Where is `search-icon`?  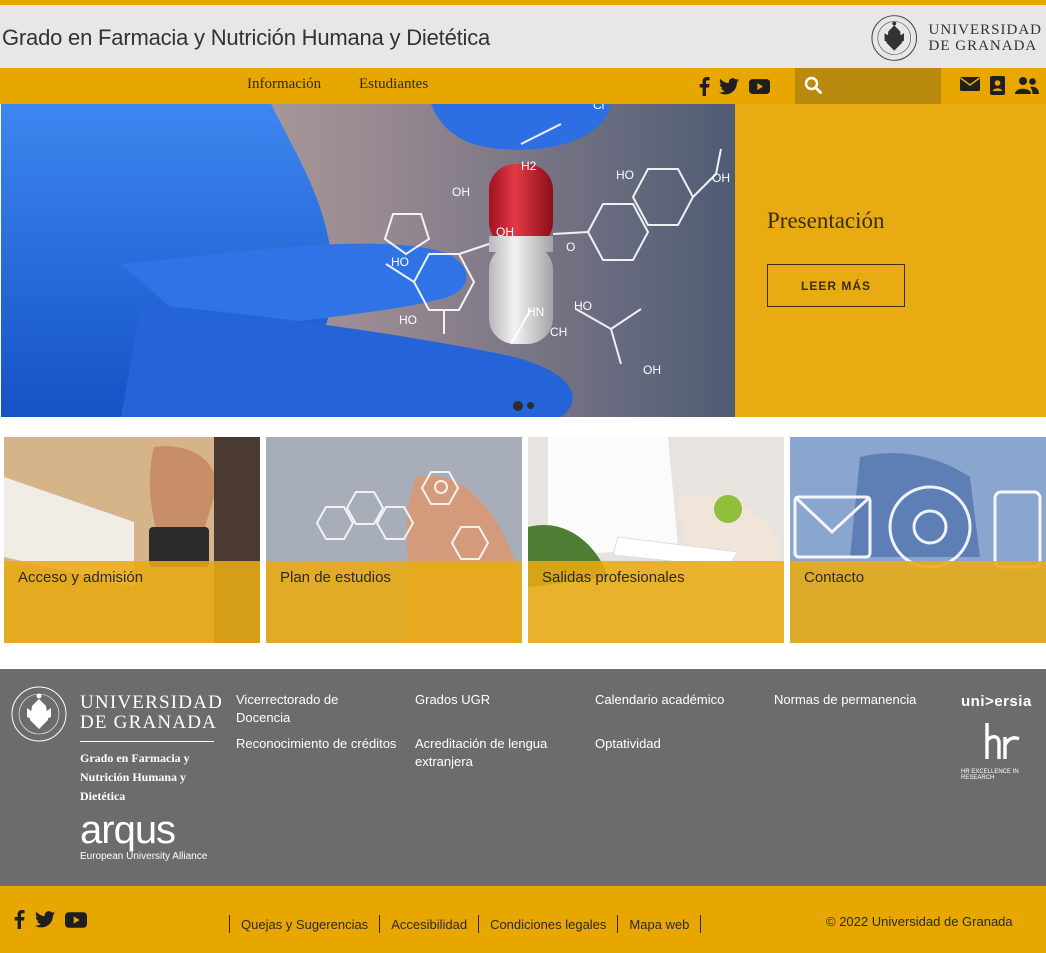 search-icon is located at coordinates (813, 87).